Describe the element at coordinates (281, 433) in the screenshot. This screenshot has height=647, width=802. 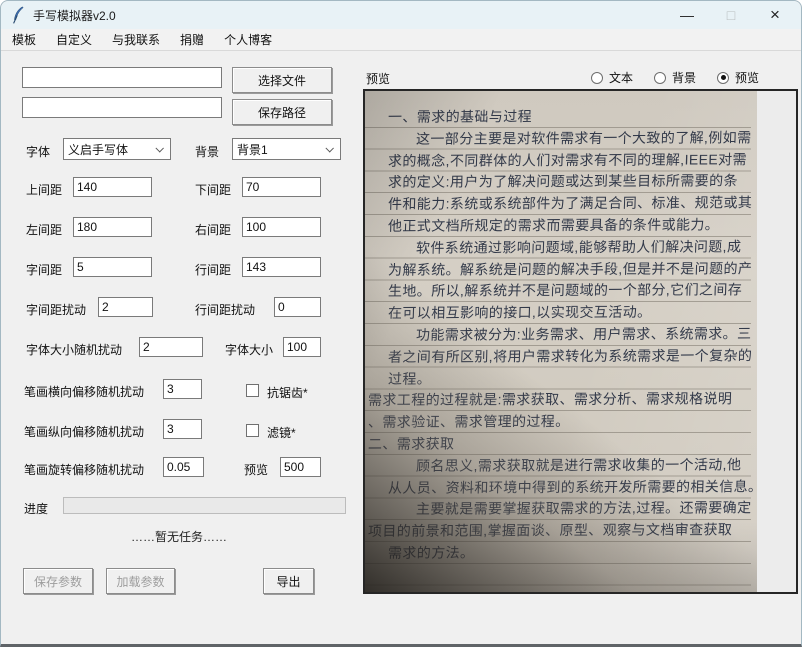
I see `filter-checkbox-label: 滤镜*` at that location.